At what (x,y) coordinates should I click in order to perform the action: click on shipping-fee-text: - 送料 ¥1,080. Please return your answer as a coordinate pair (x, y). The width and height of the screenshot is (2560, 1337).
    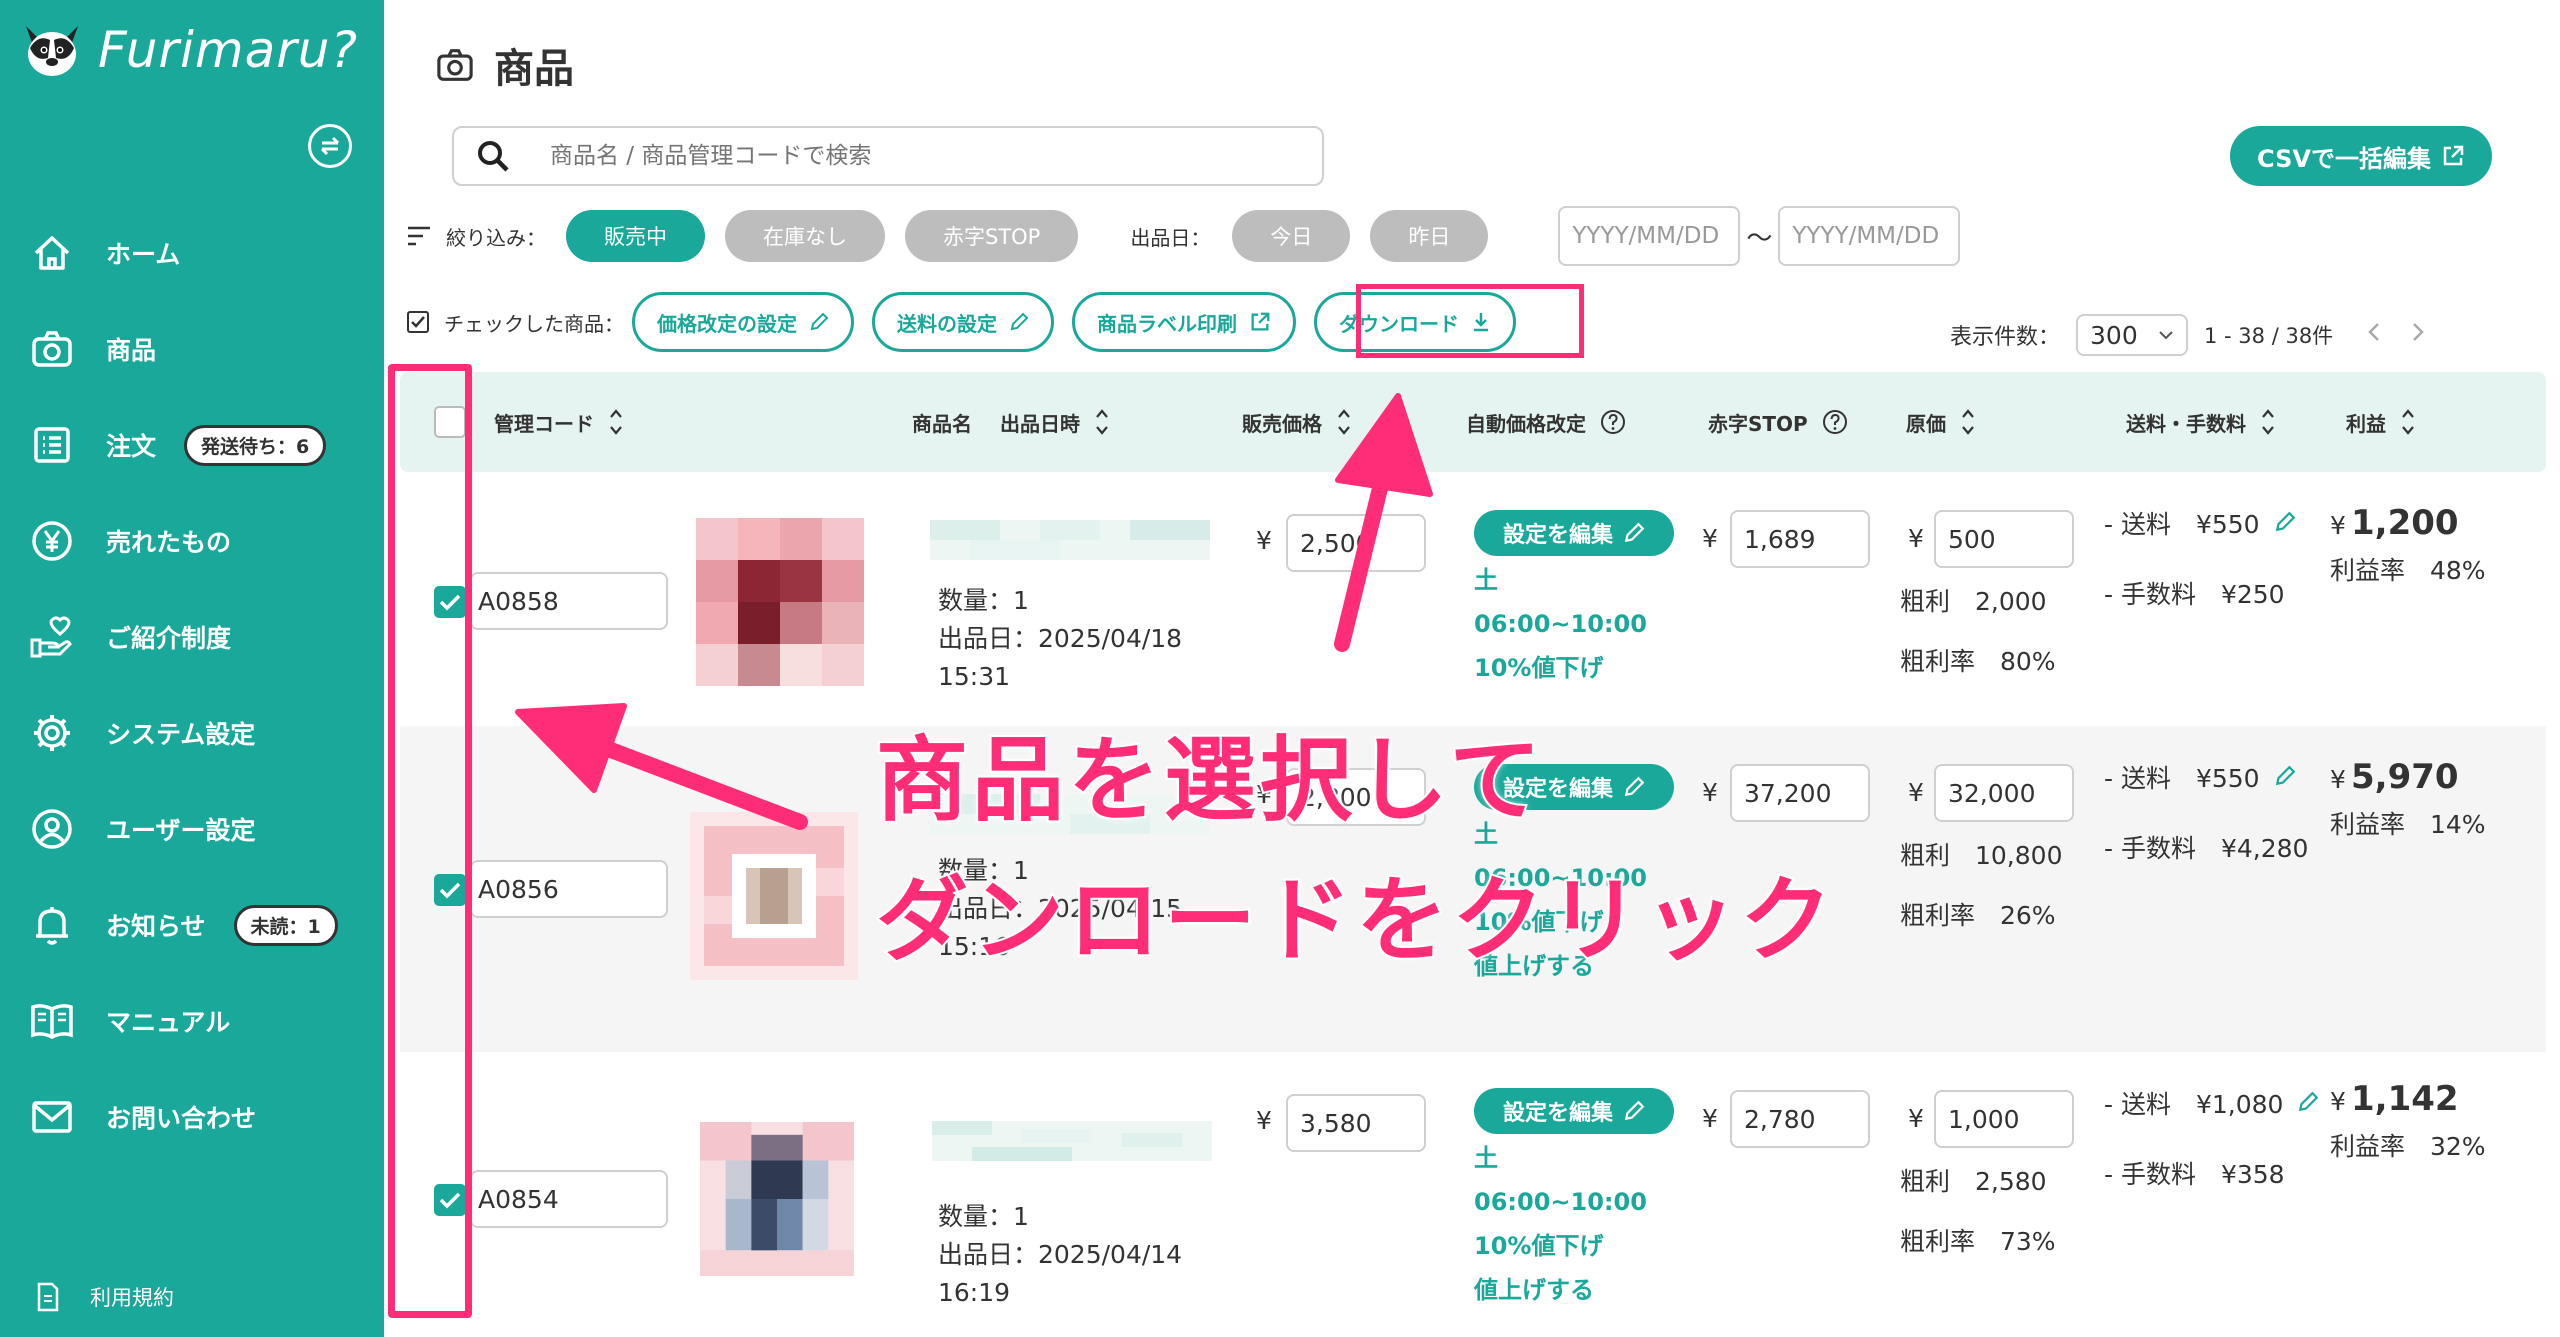
    Looking at the image, I should click on (2194, 1104).